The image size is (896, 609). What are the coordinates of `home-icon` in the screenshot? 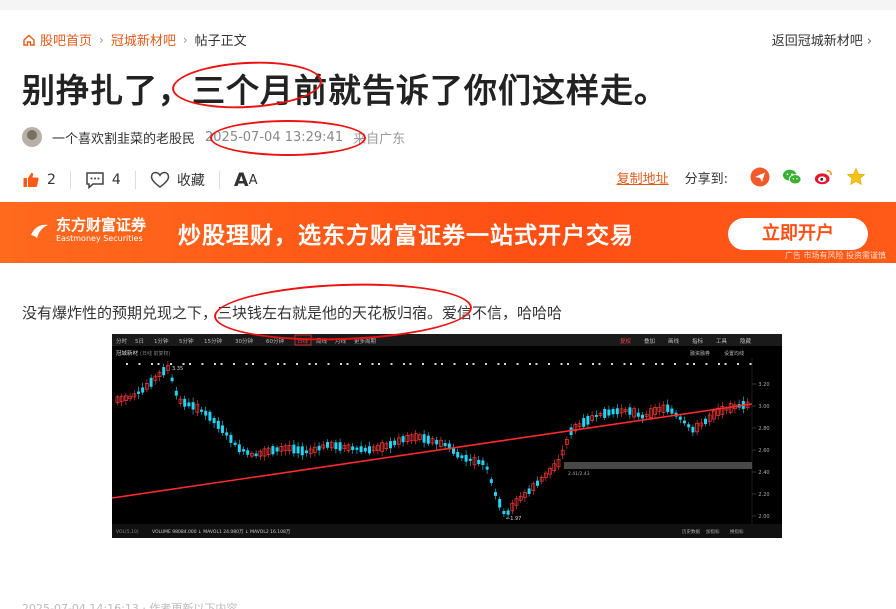 It's located at (29, 40).